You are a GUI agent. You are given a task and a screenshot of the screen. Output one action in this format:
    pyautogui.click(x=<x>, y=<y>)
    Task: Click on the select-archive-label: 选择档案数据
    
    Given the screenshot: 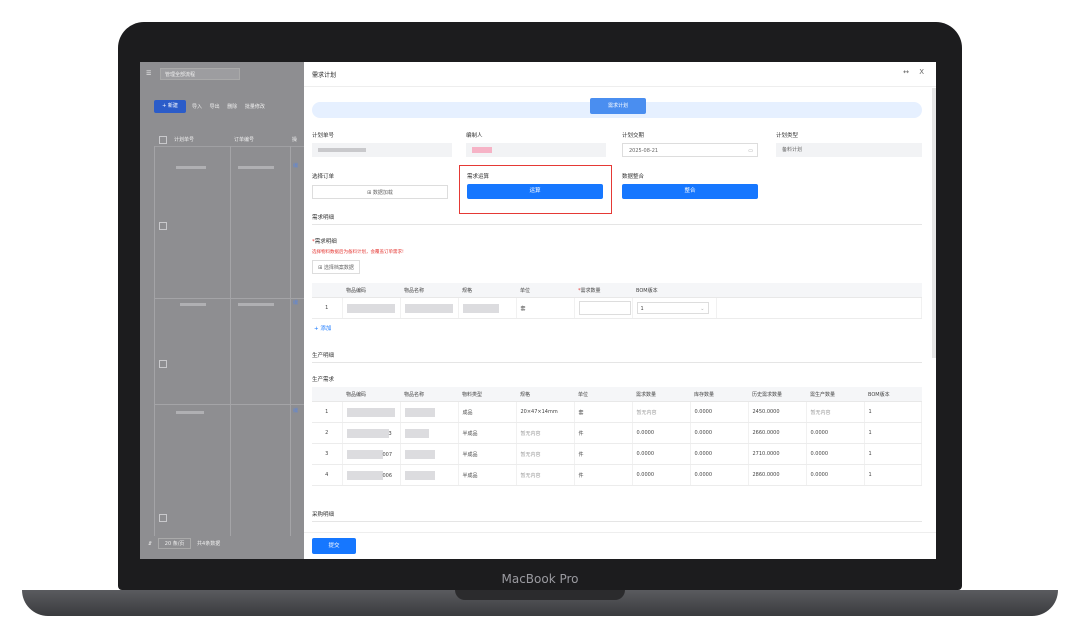 What is the action you would take?
    pyautogui.click(x=338, y=268)
    